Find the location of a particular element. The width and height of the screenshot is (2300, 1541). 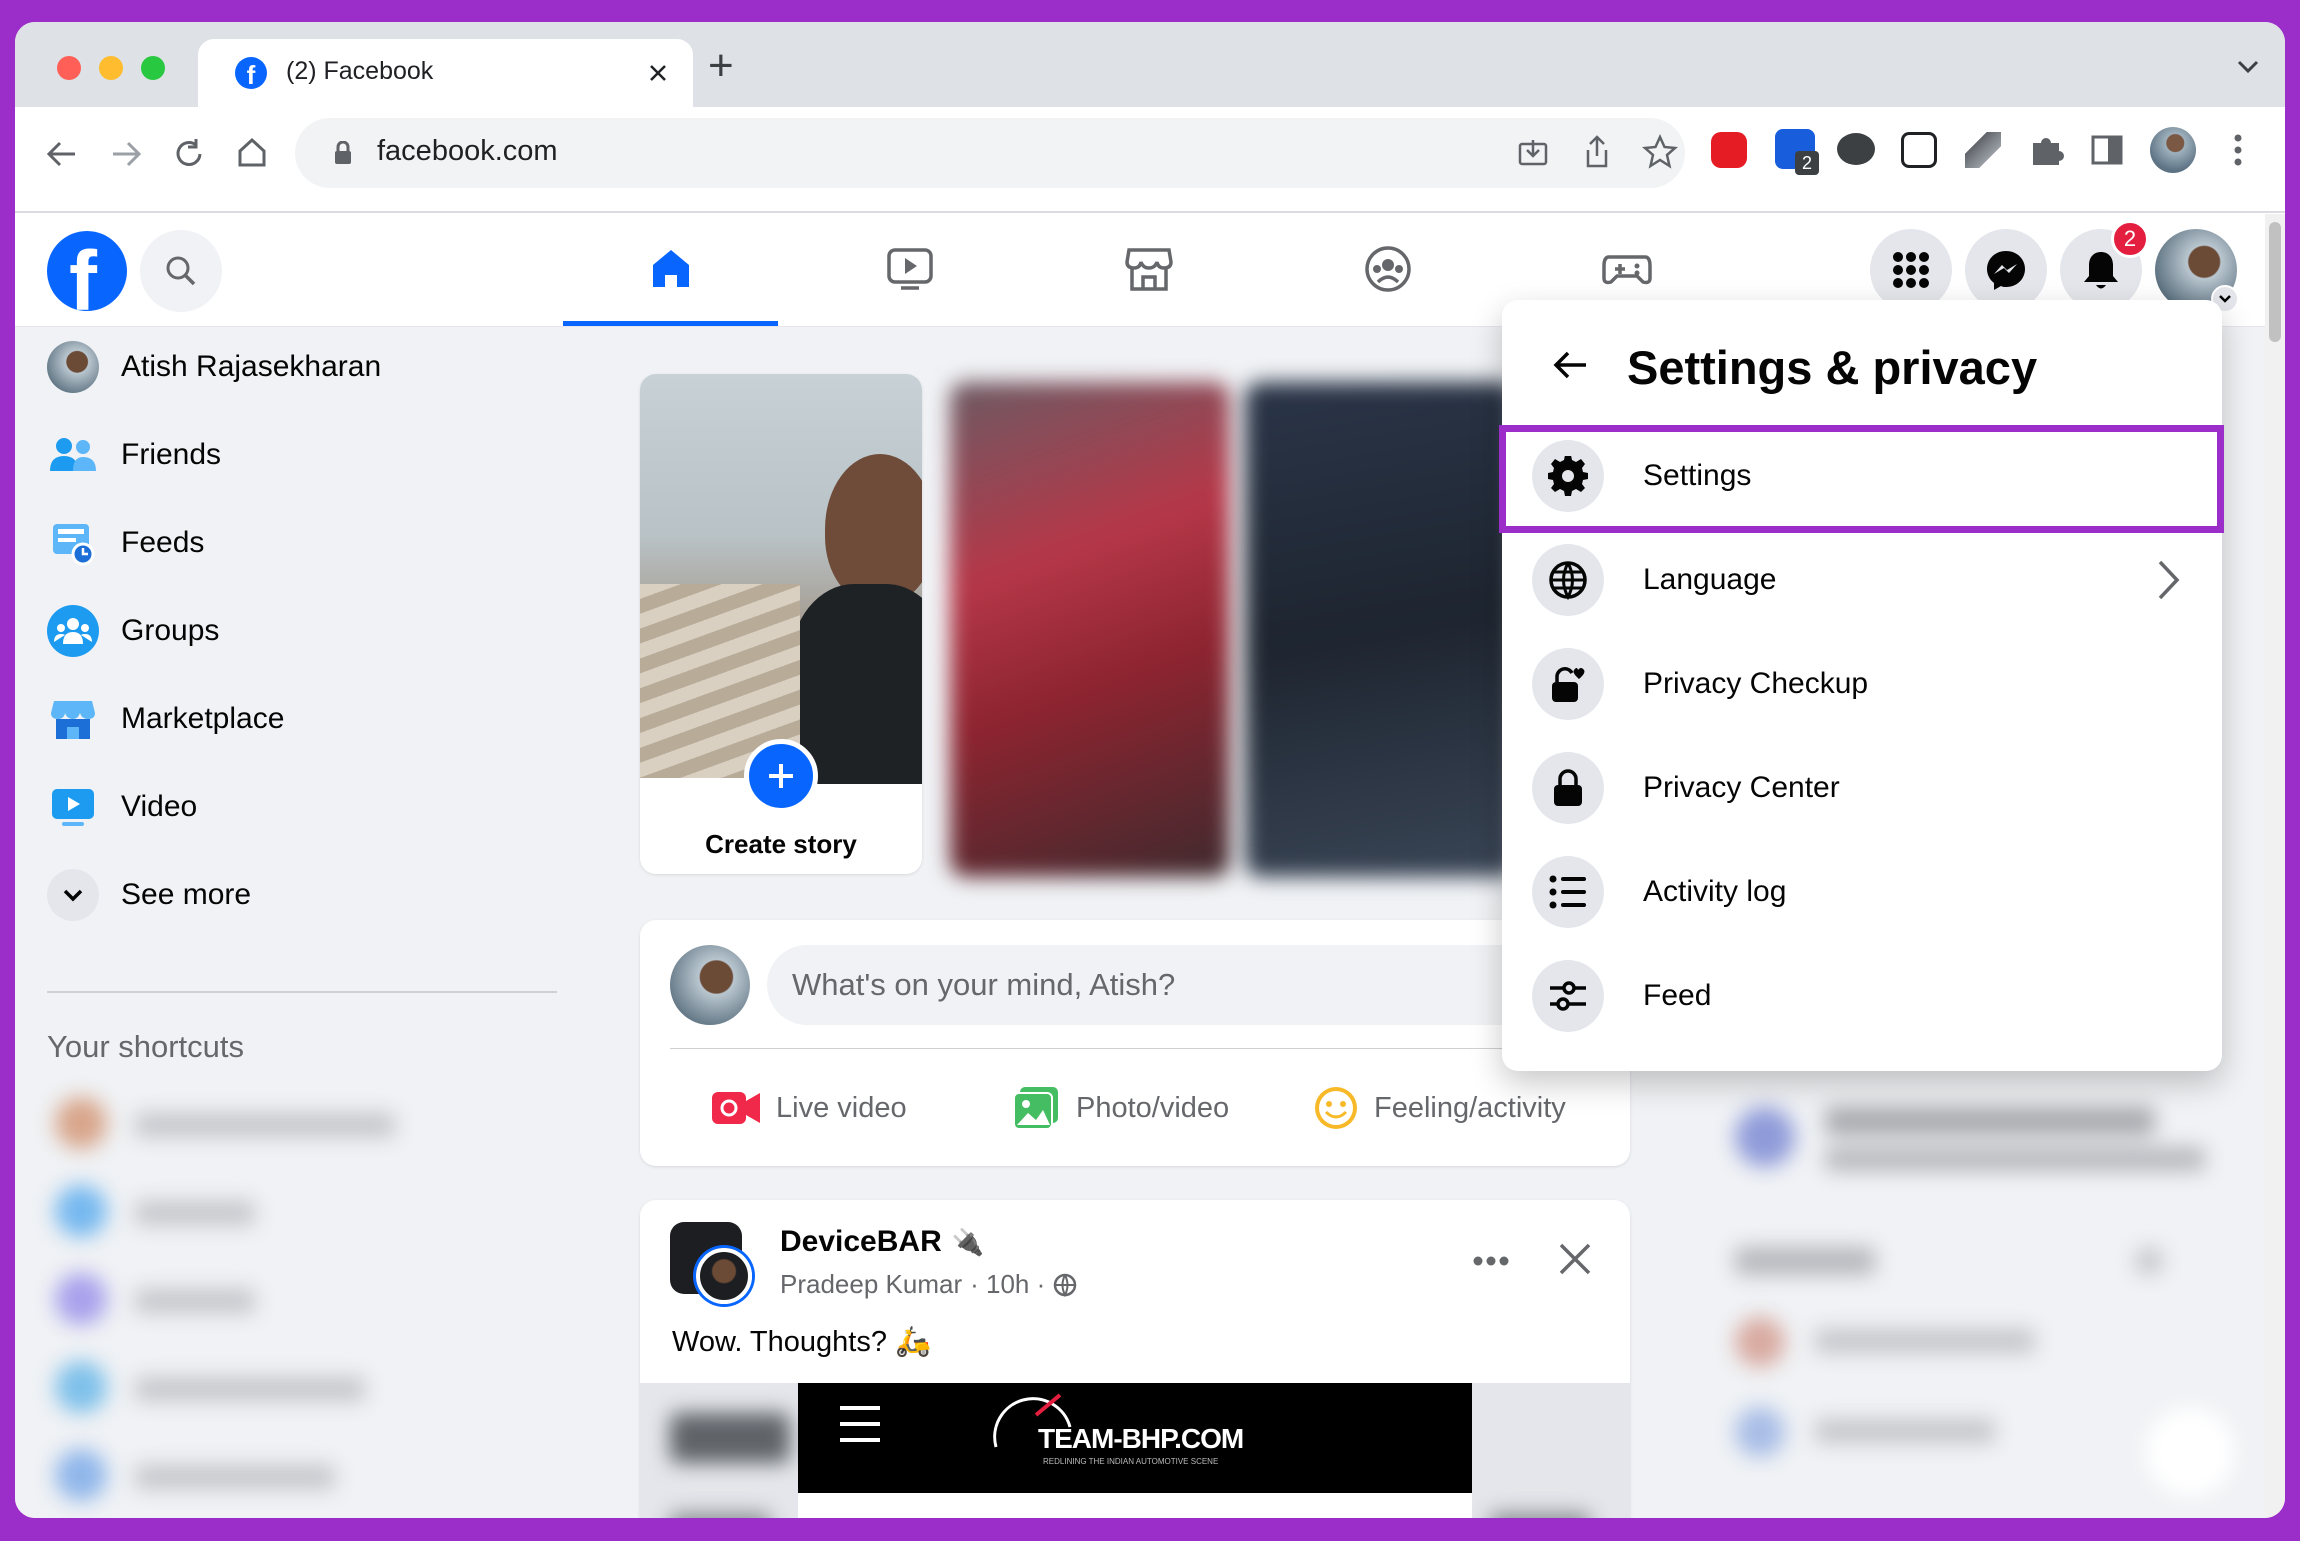

sidebar-item-profile: Atish Rajasekharan is located at coordinates (214, 367).